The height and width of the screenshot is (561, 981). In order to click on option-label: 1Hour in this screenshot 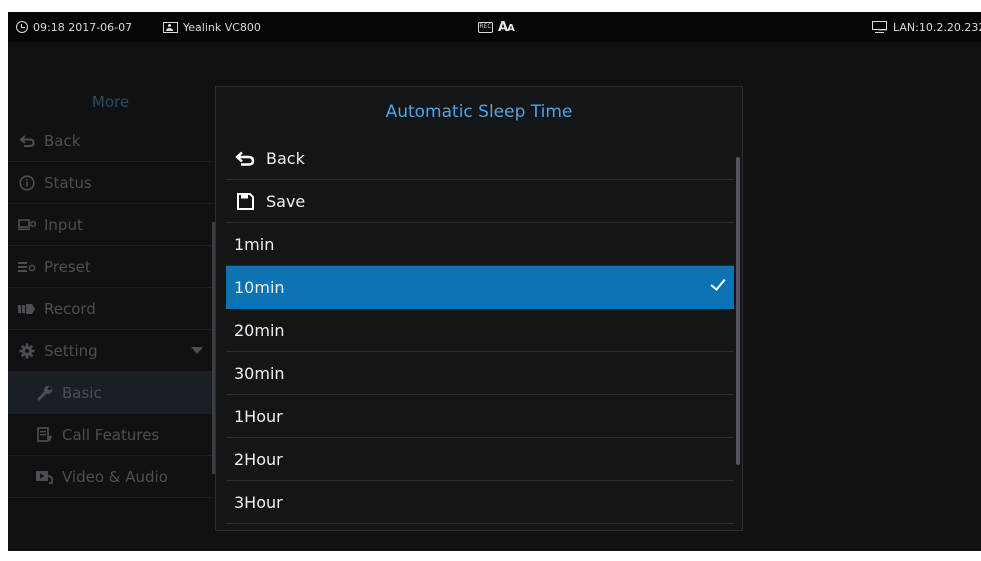, I will do `click(258, 416)`.